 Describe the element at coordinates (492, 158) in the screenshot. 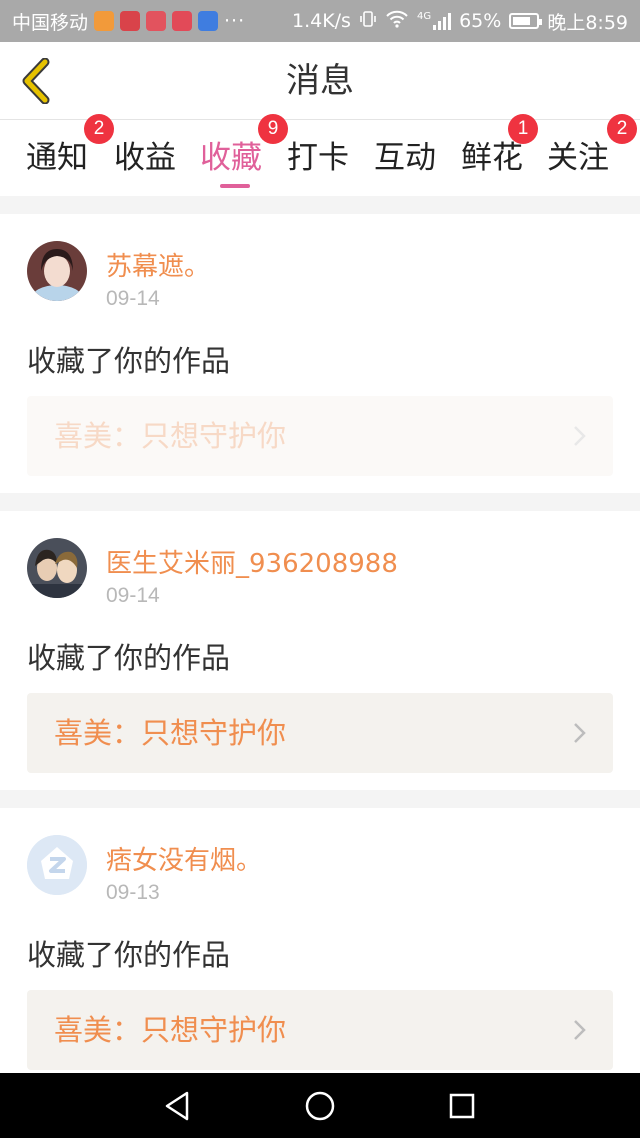

I see `tab-label: 鲜花` at that location.